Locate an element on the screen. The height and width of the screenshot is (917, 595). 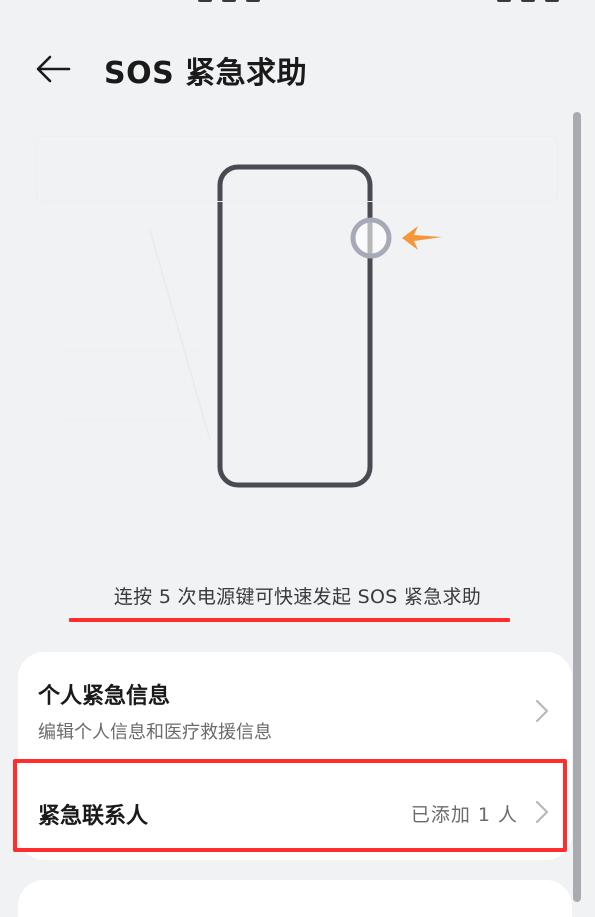
signal-icon is located at coordinates (229, 1).